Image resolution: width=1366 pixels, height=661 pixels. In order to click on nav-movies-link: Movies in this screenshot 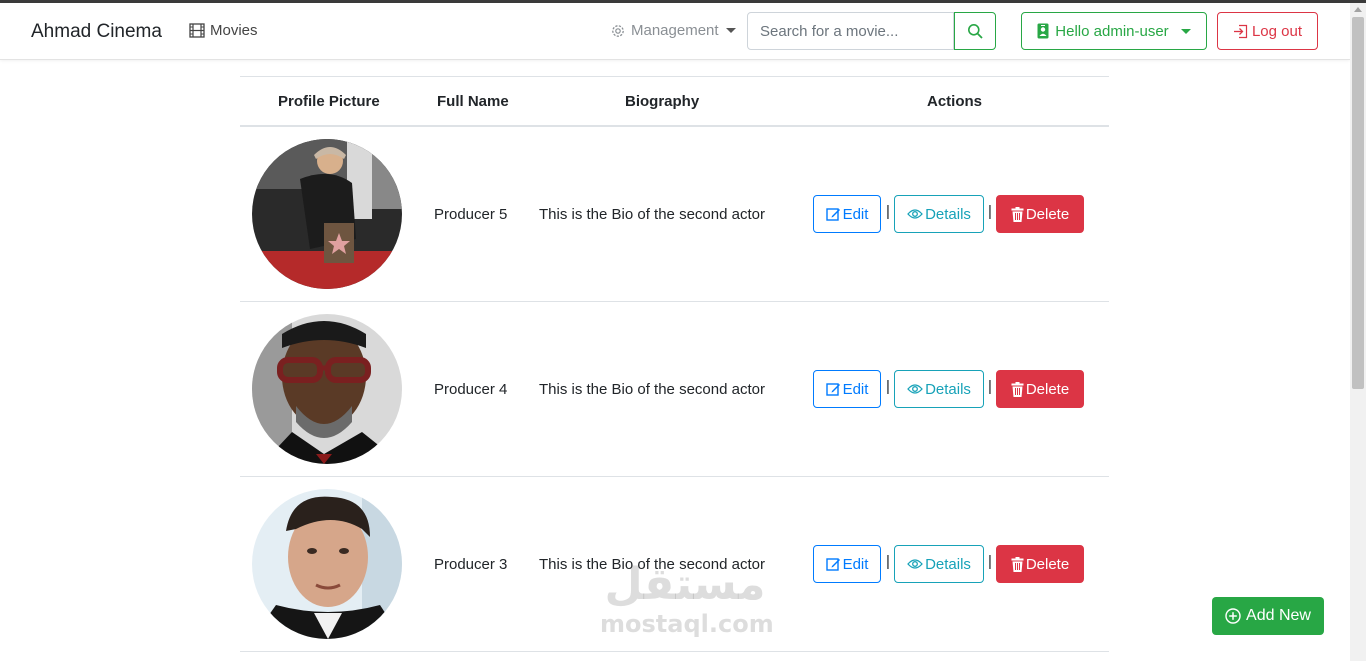, I will do `click(223, 30)`.